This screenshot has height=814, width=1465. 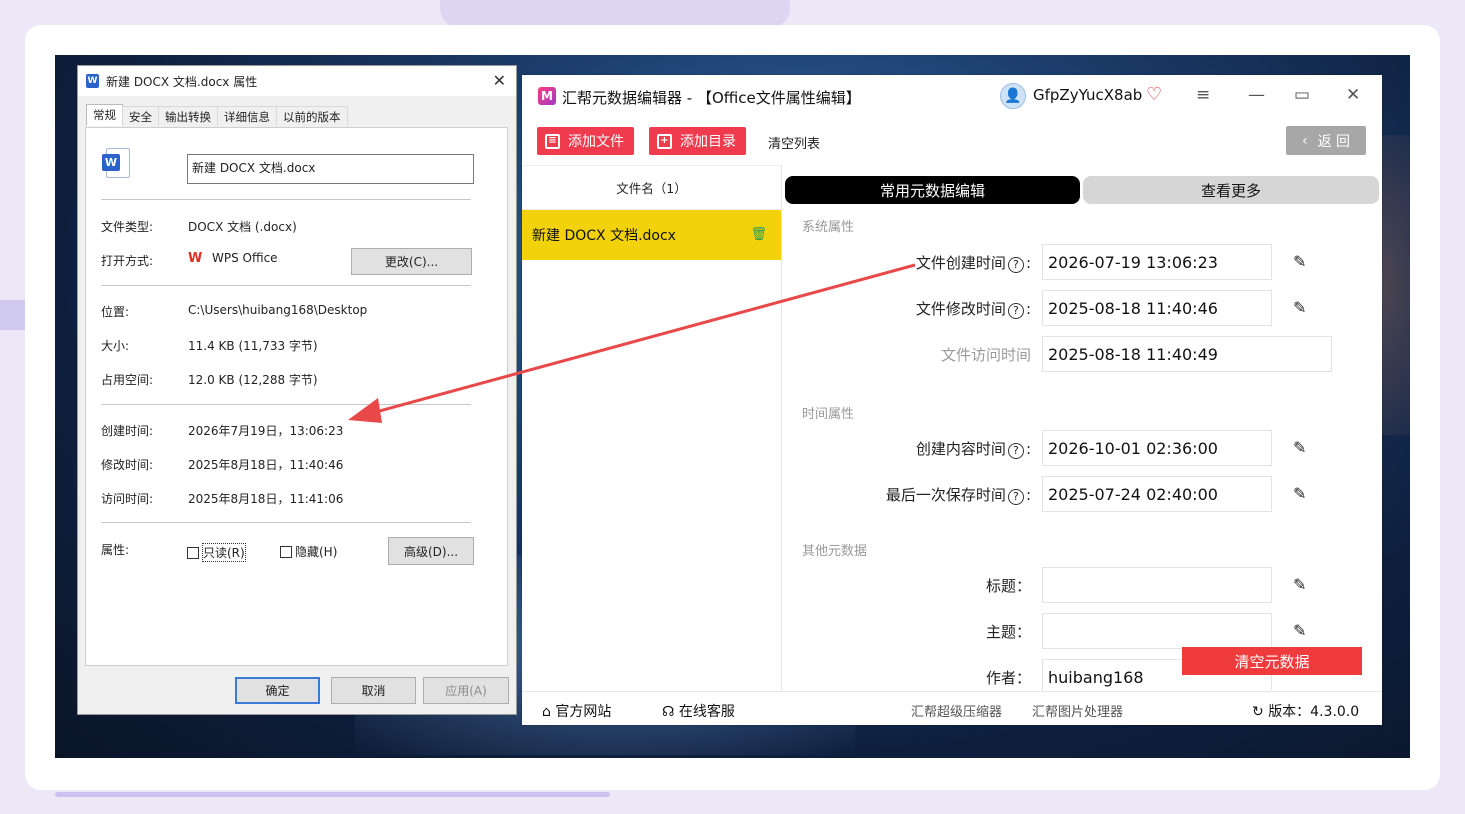 I want to click on background-tab-shape, so click(x=615, y=14).